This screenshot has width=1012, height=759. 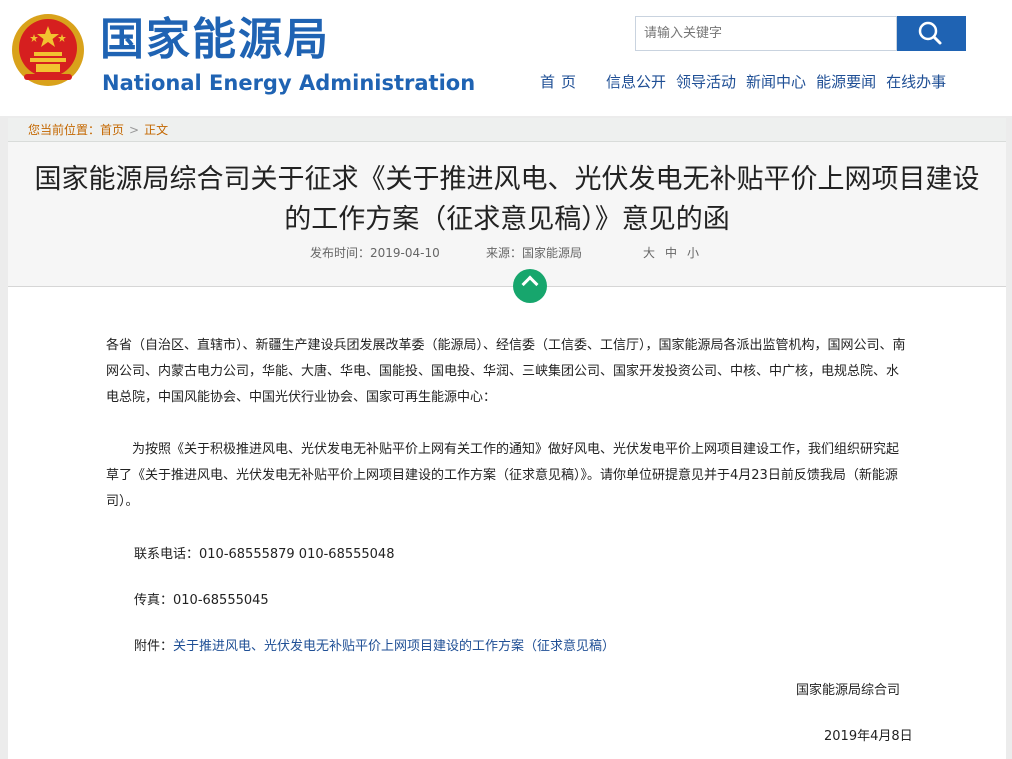 What do you see at coordinates (534, 253) in the screenshot?
I see `article-source: 来源：国家能源局` at bounding box center [534, 253].